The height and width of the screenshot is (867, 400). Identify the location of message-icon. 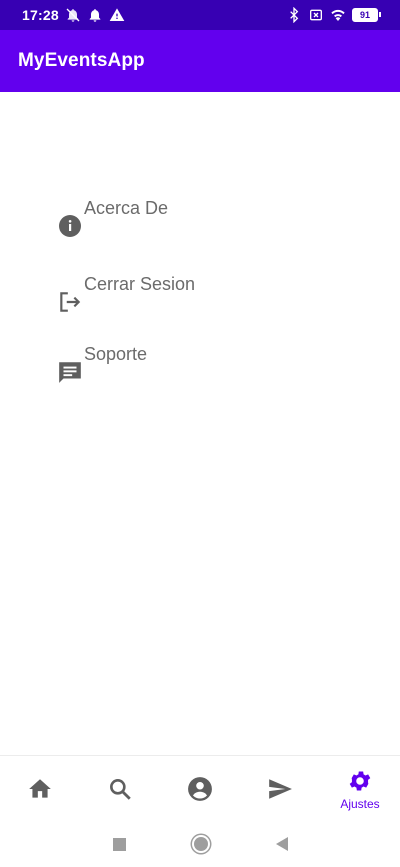
(70, 372).